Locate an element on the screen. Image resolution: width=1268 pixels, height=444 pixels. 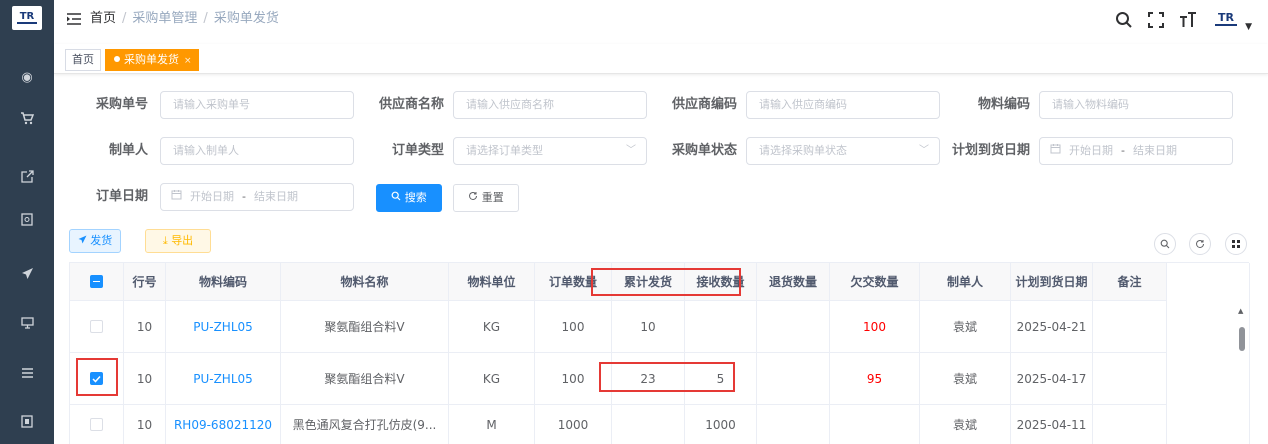
header-select-all is located at coordinates (97, 282).